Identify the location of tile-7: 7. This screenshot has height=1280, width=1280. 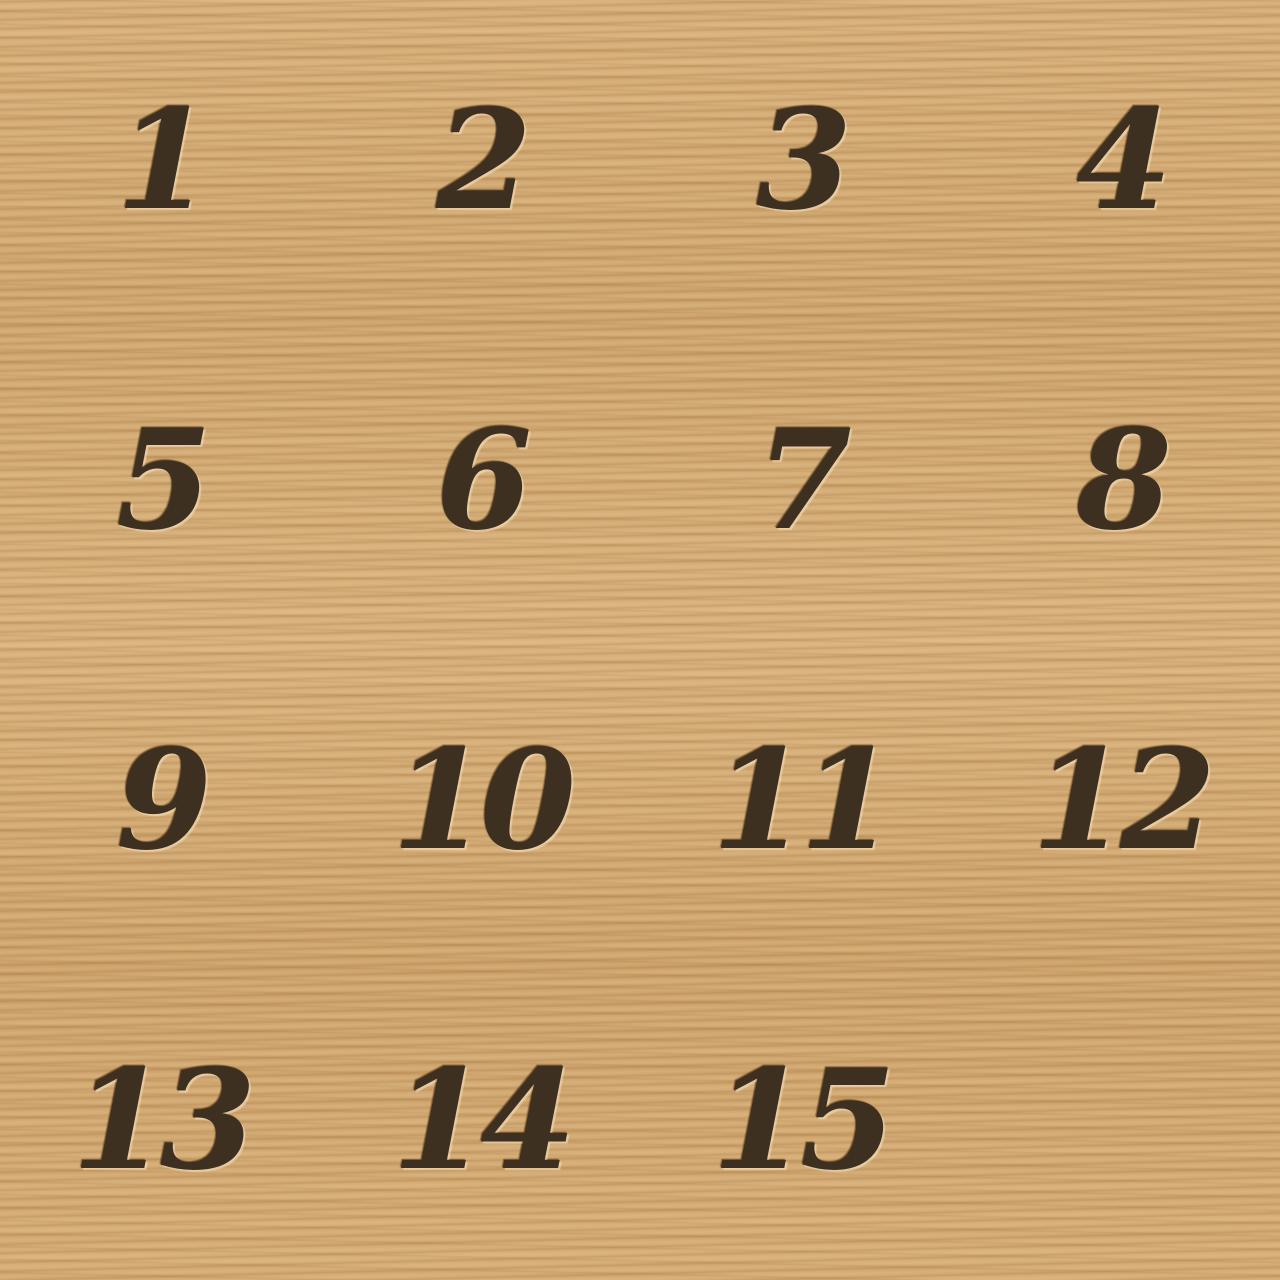
(800, 480).